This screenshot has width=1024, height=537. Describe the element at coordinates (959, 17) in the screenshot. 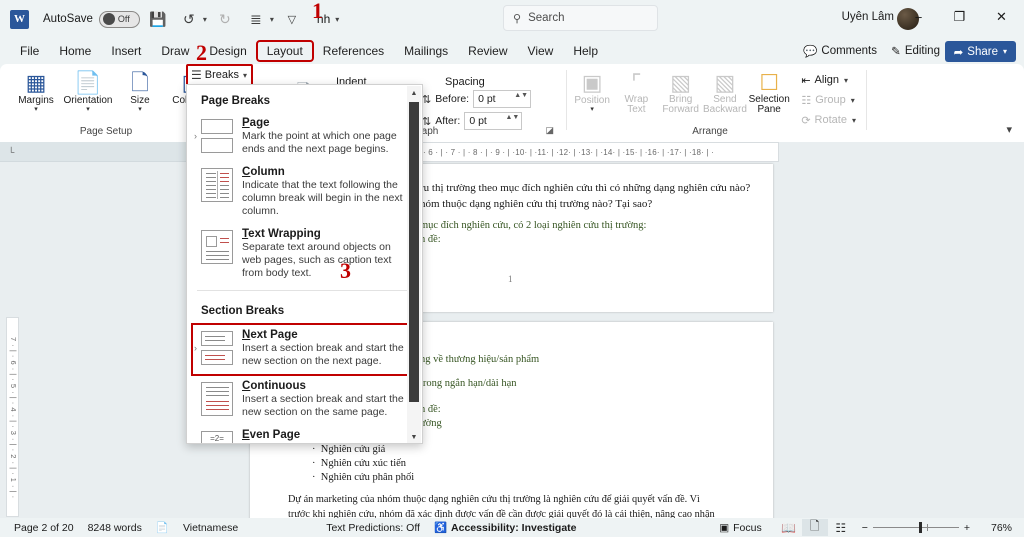

I see `maximize-button: ❐` at that location.